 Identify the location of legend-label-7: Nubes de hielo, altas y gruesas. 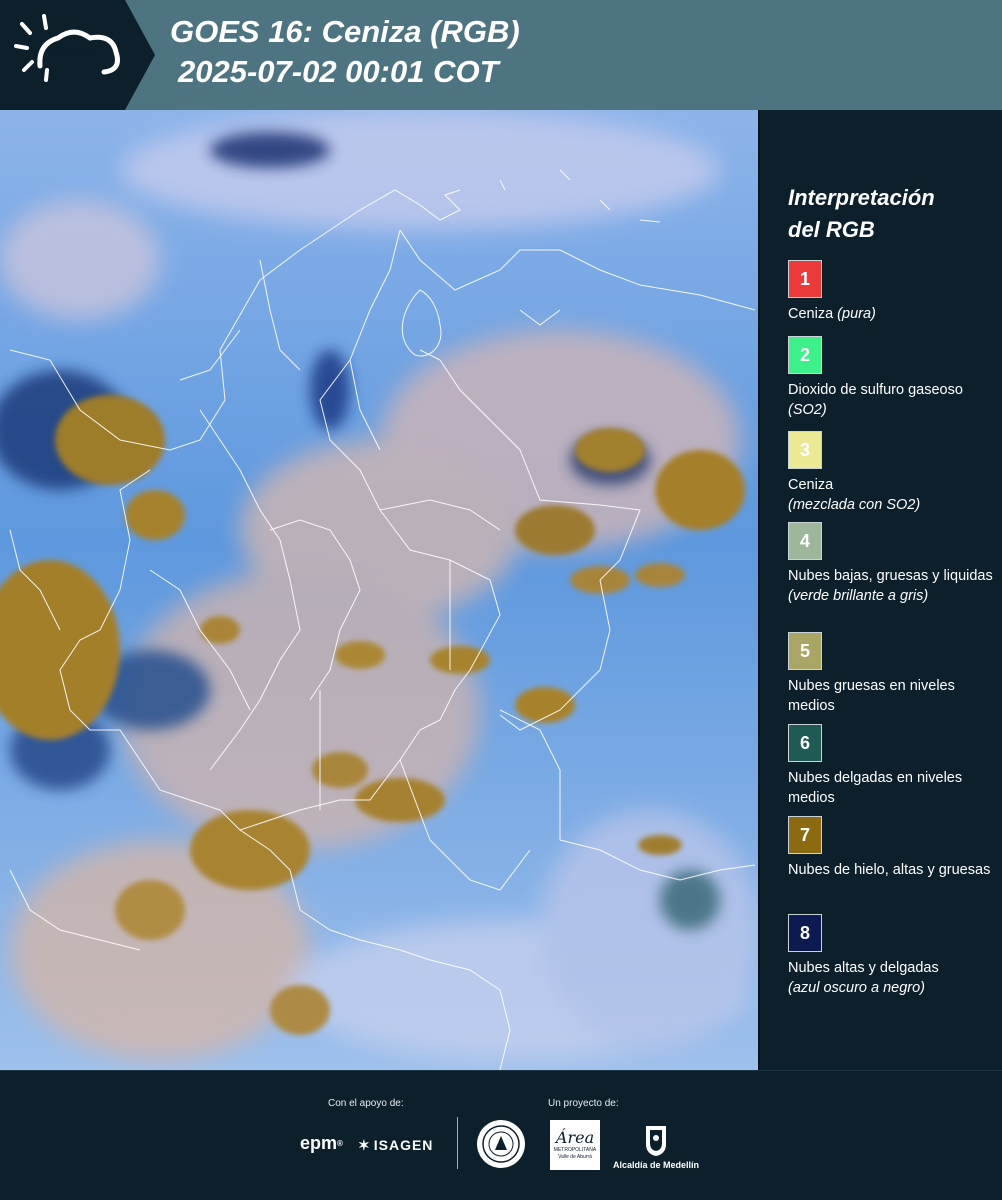
(889, 870).